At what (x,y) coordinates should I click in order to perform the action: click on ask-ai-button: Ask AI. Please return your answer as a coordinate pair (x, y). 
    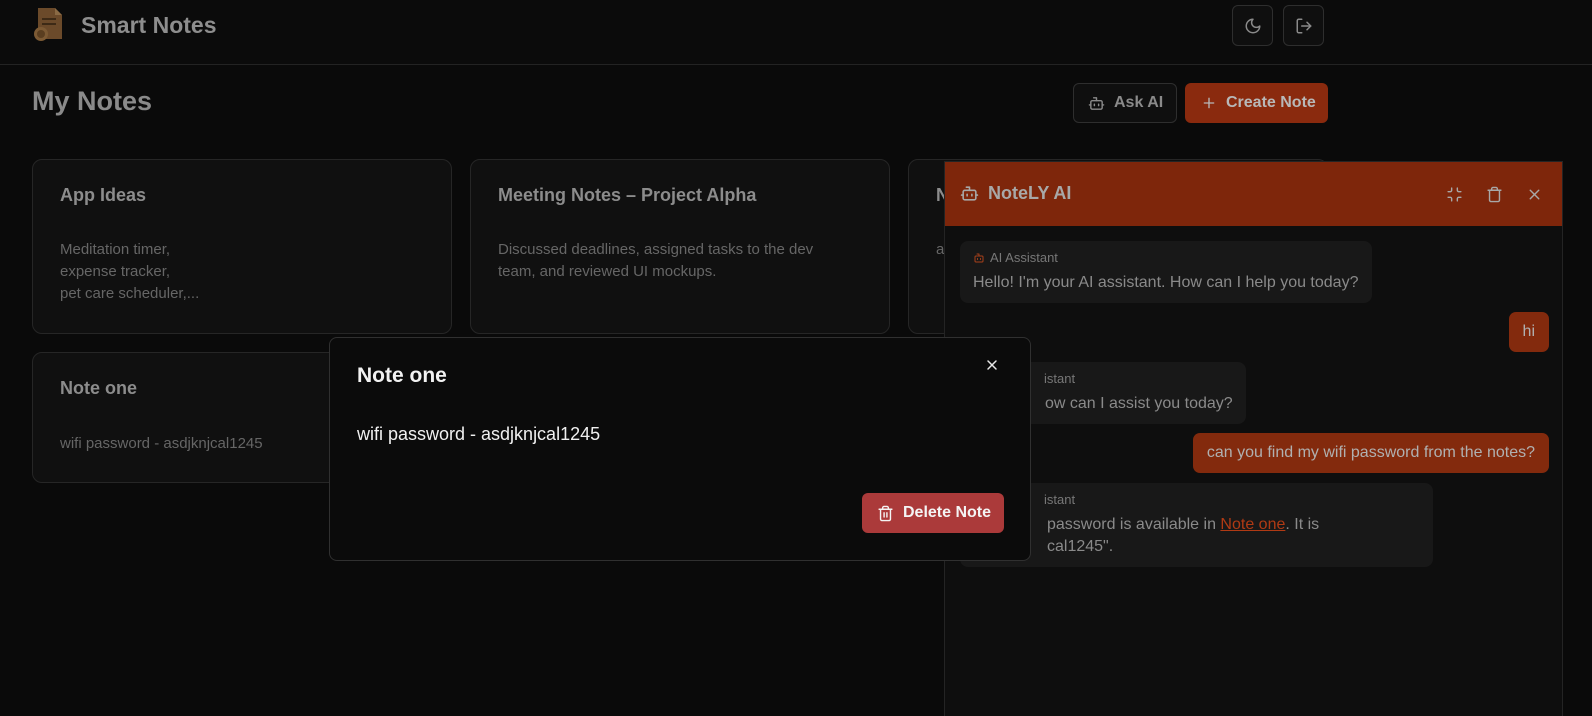
    Looking at the image, I should click on (1125, 103).